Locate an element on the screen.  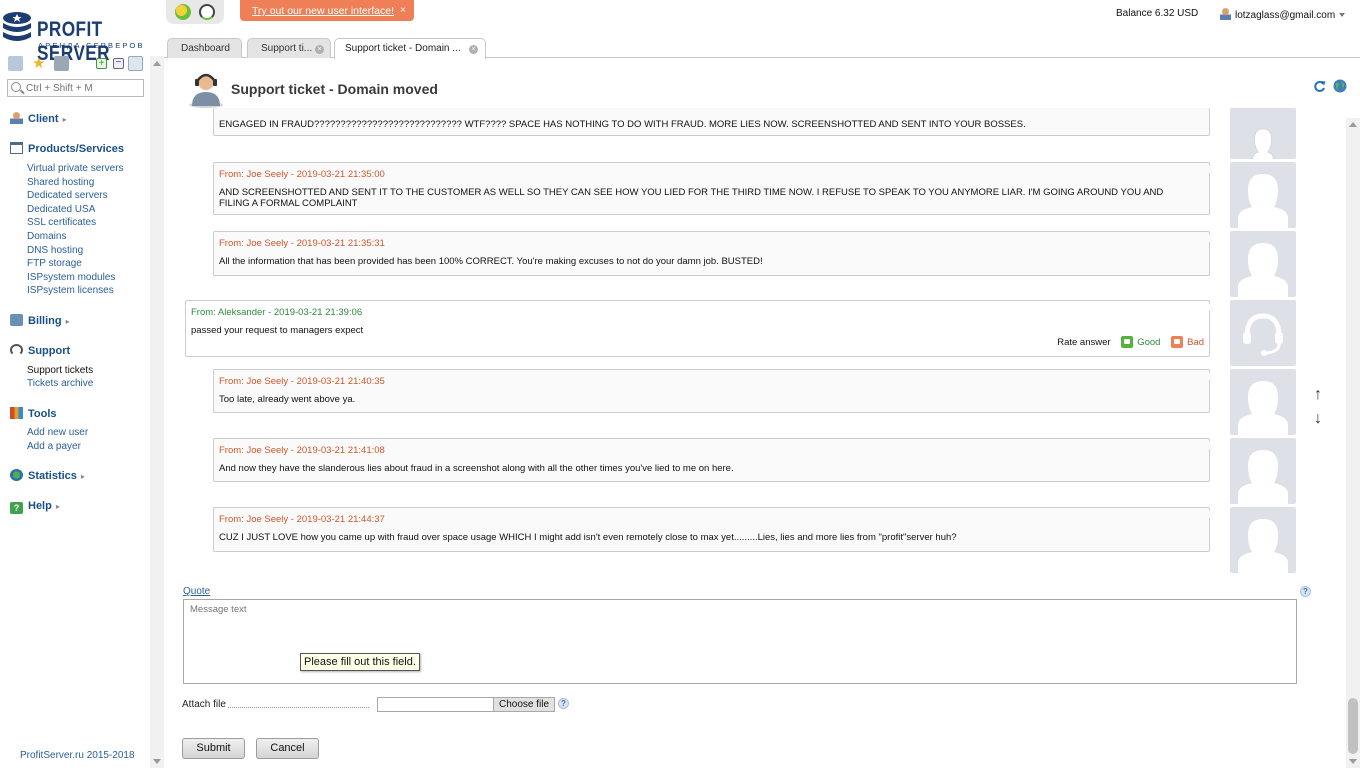
scroll-to-bottom-arrow-icon: ↓ is located at coordinates (1319, 419).